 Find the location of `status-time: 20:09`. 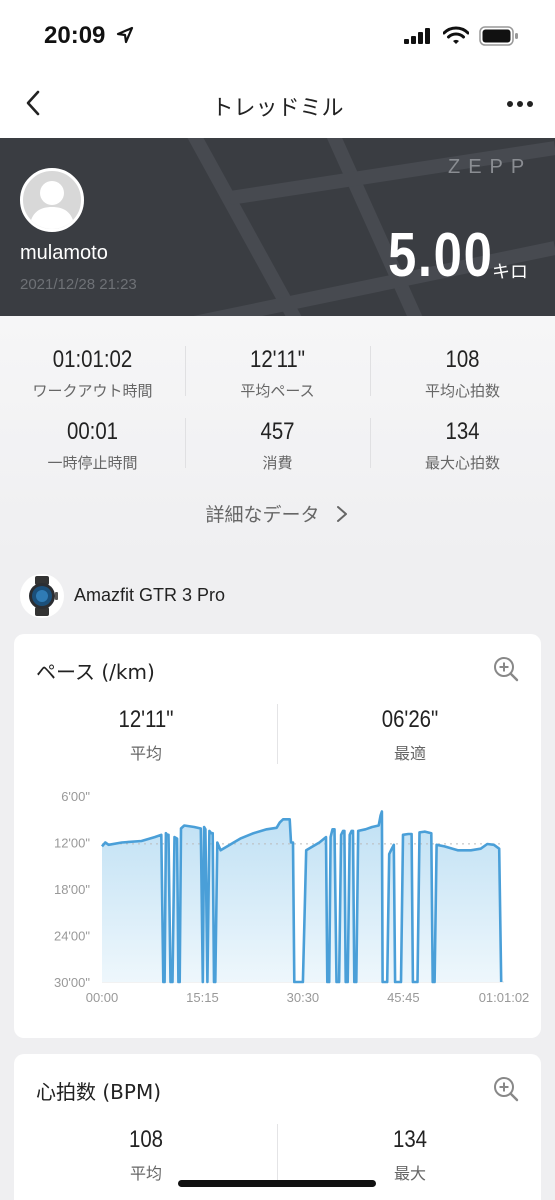

status-time: 20:09 is located at coordinates (75, 35).